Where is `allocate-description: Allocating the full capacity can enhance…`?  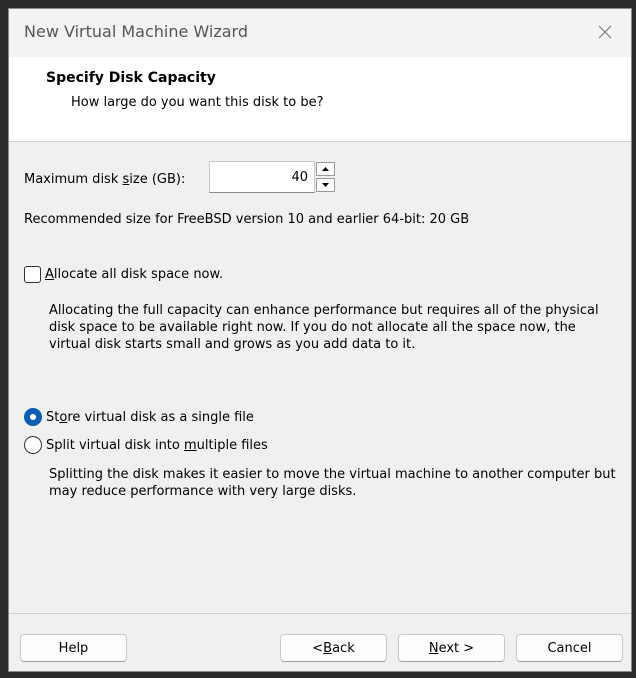
allocate-description: Allocating the full capacity can enhance… is located at coordinates (324, 327).